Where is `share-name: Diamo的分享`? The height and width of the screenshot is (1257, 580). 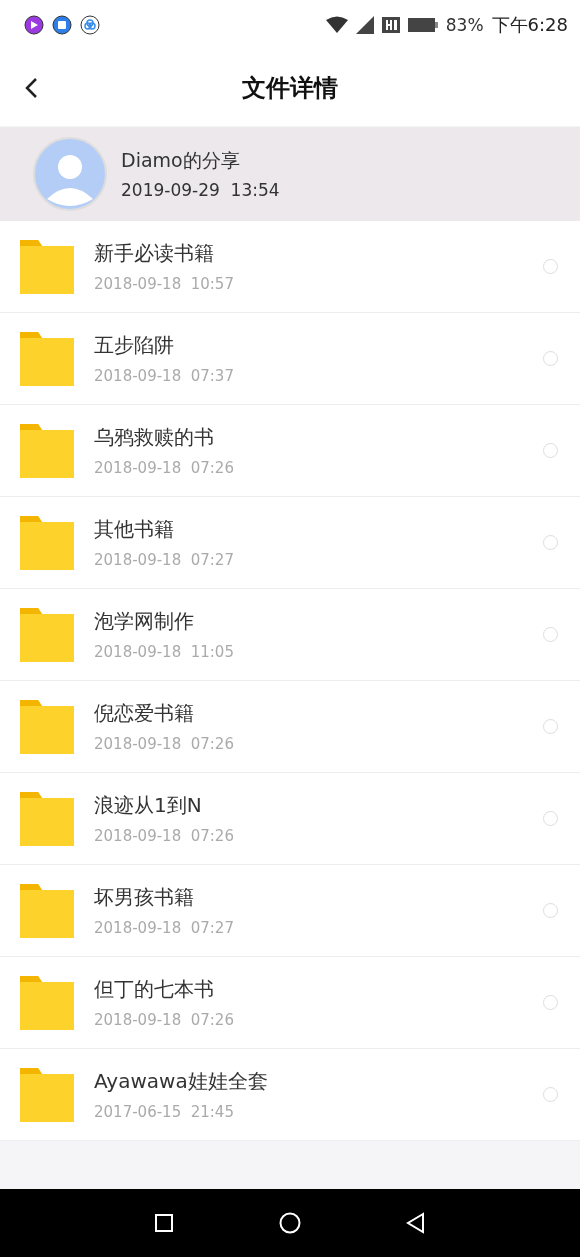 share-name: Diamo的分享 is located at coordinates (181, 160).